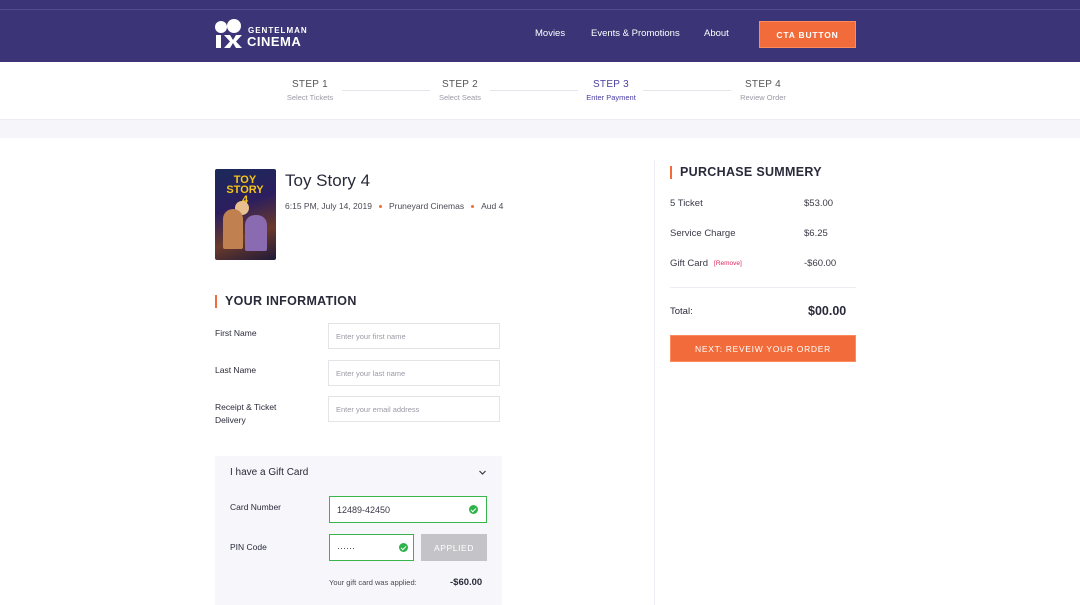 The image size is (1080, 605). What do you see at coordinates (763, 84) in the screenshot?
I see `step-label: STEP 4` at bounding box center [763, 84].